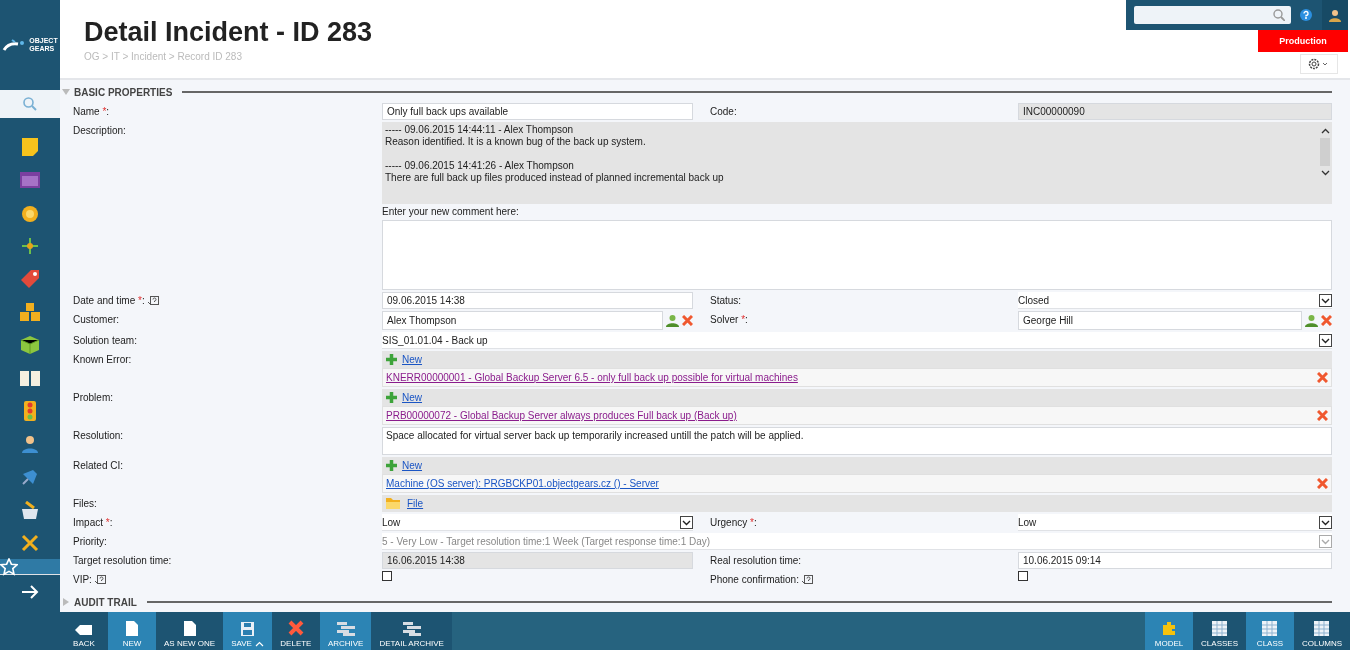  Describe the element at coordinates (1219, 631) in the screenshot. I see `toolbar-button: CLASSES` at that location.